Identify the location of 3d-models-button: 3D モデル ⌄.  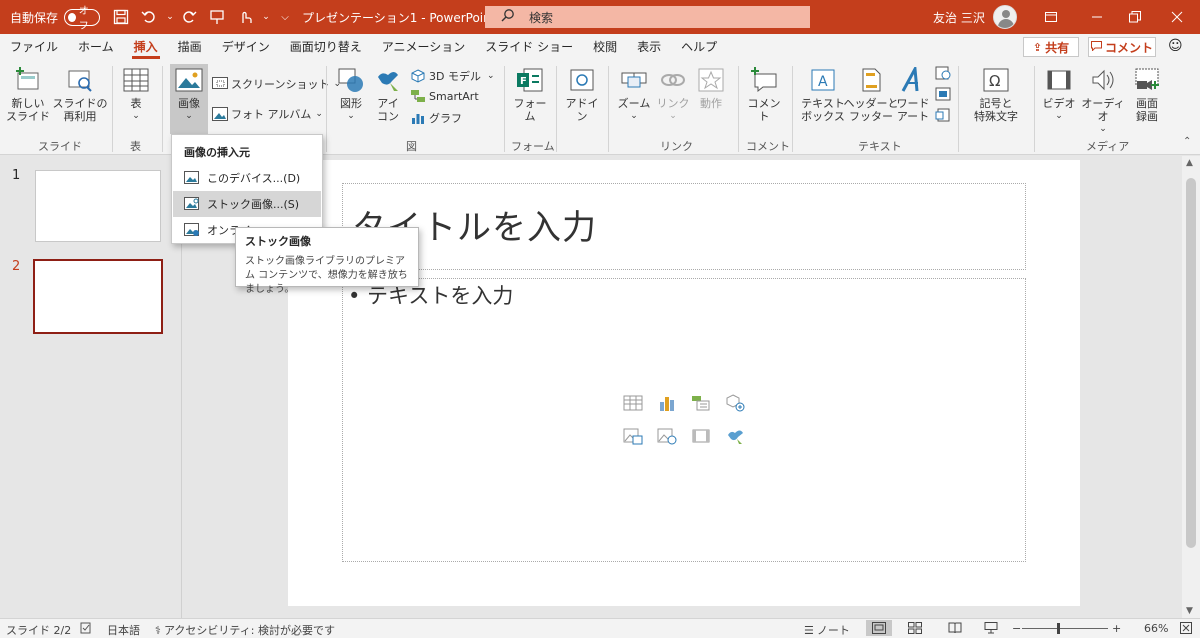
(452, 76).